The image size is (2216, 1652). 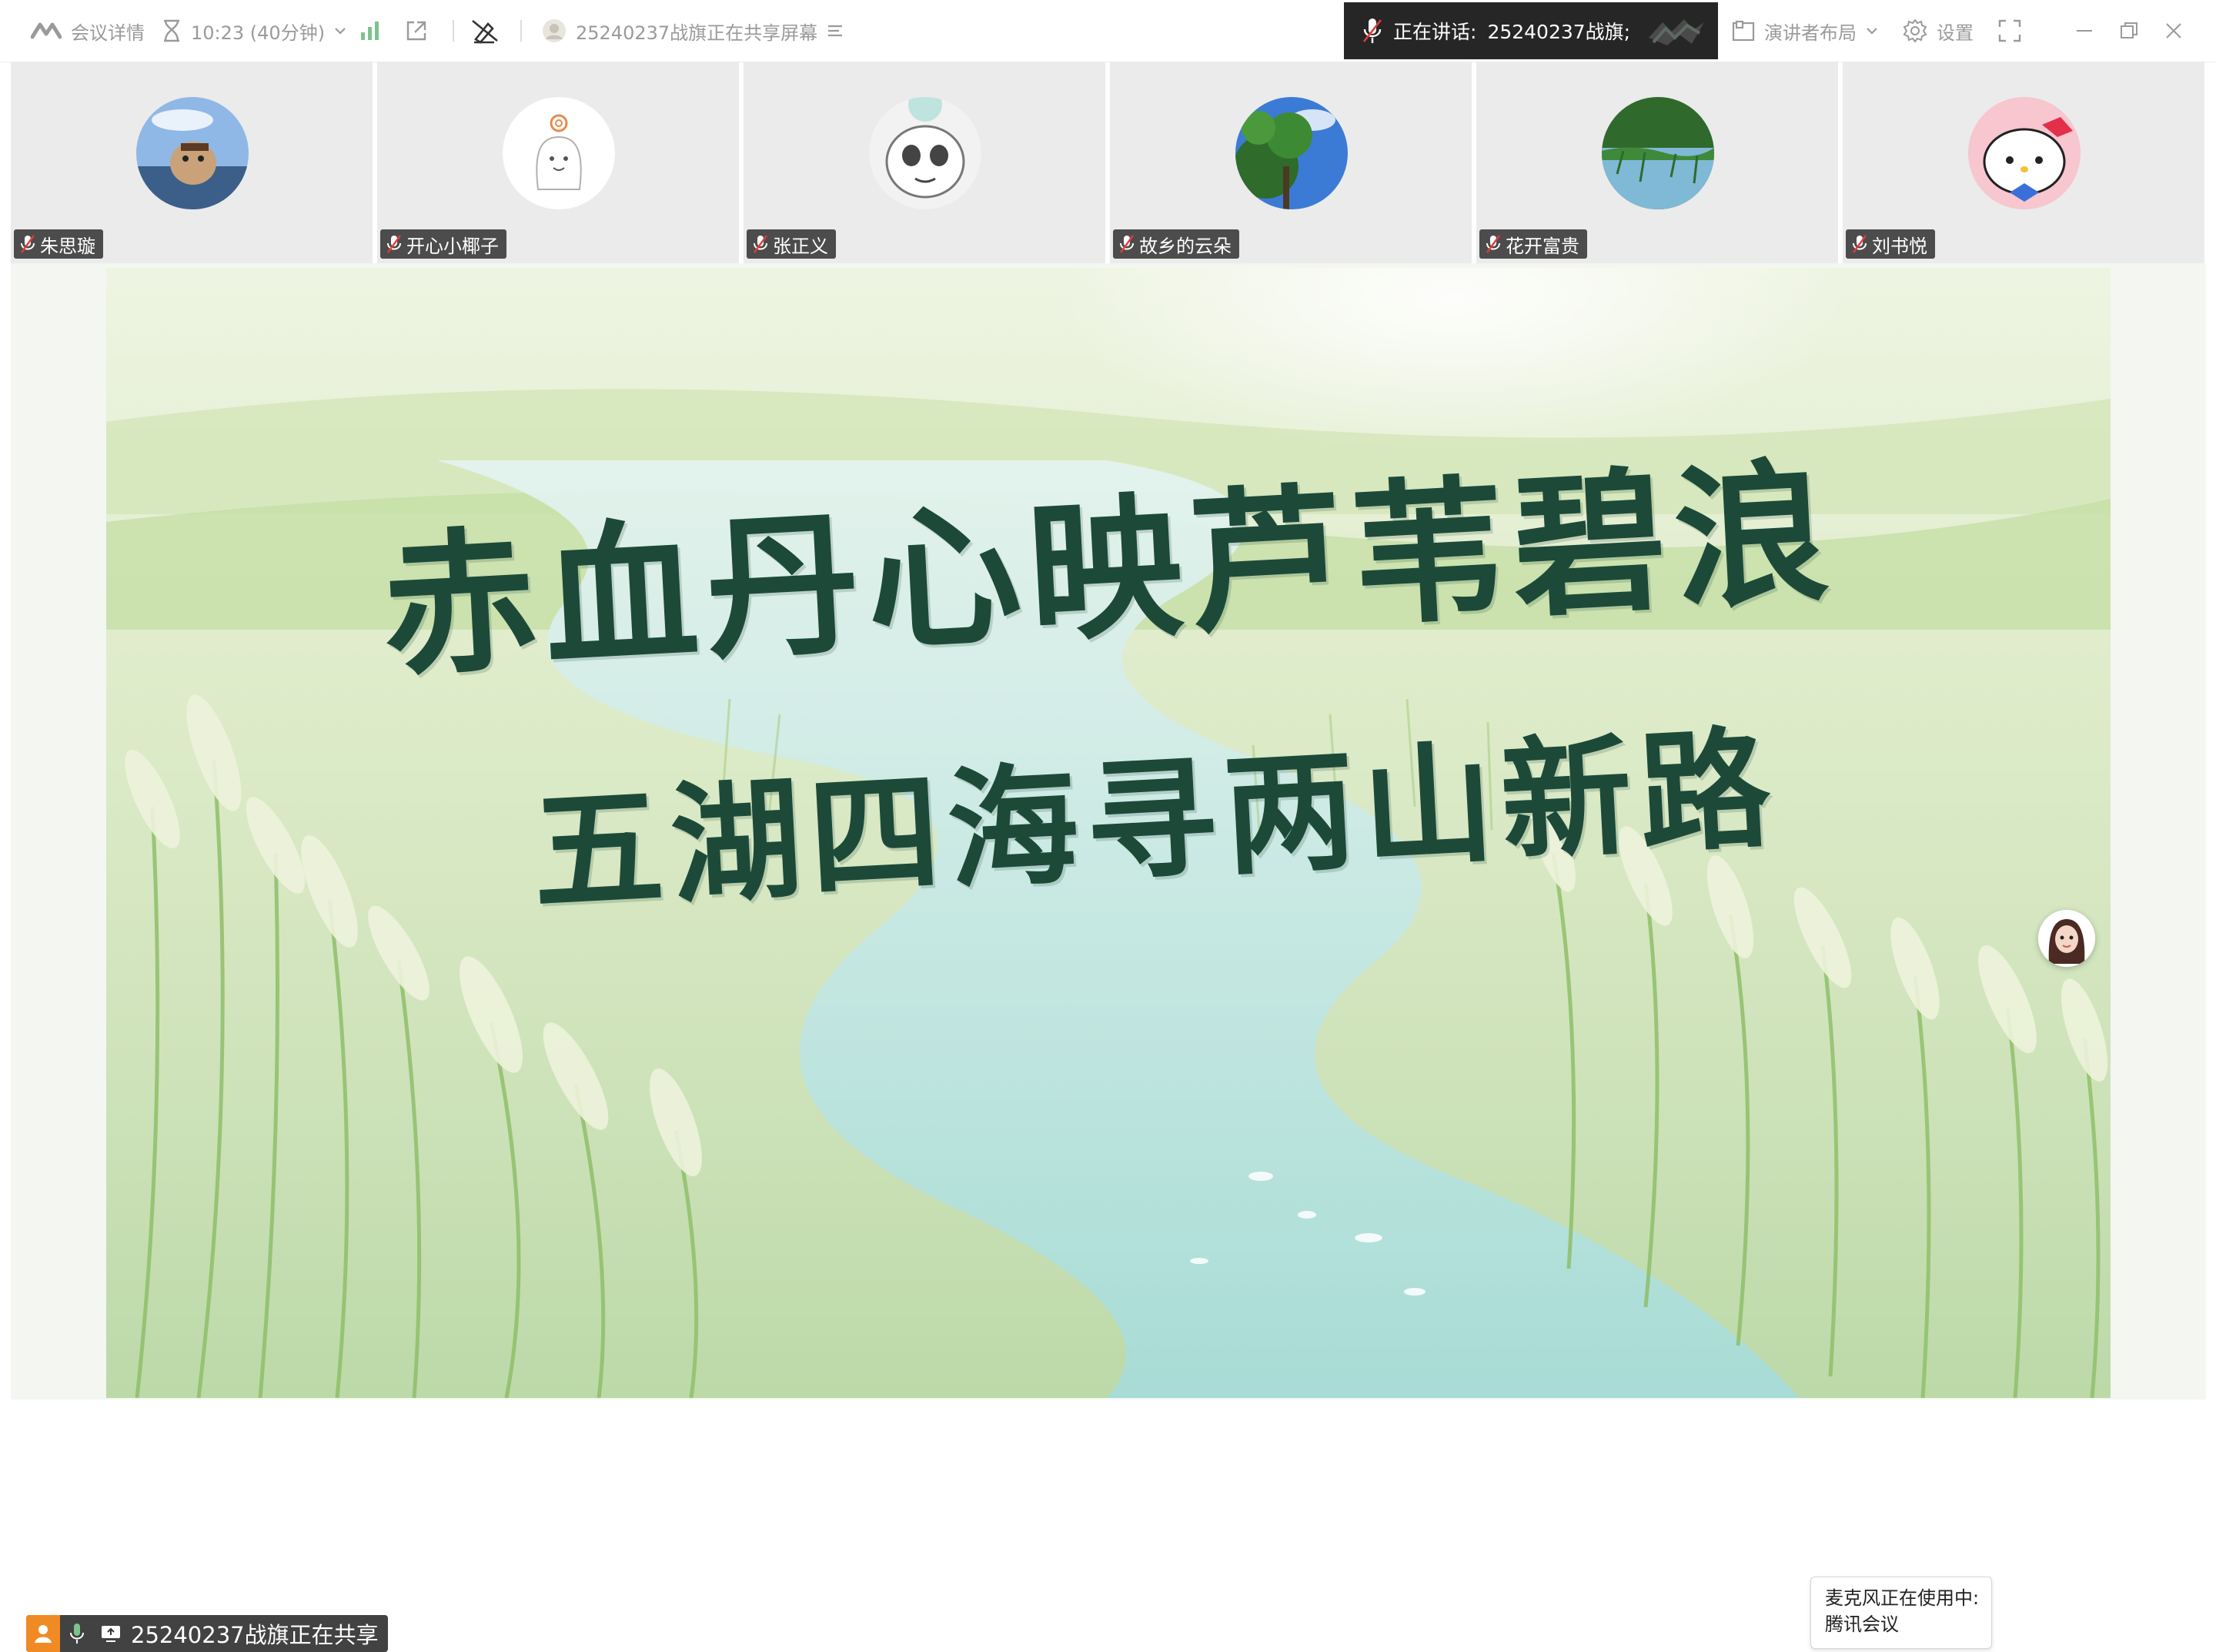 I want to click on participant-name: 故乡的云朵, so click(x=1185, y=246).